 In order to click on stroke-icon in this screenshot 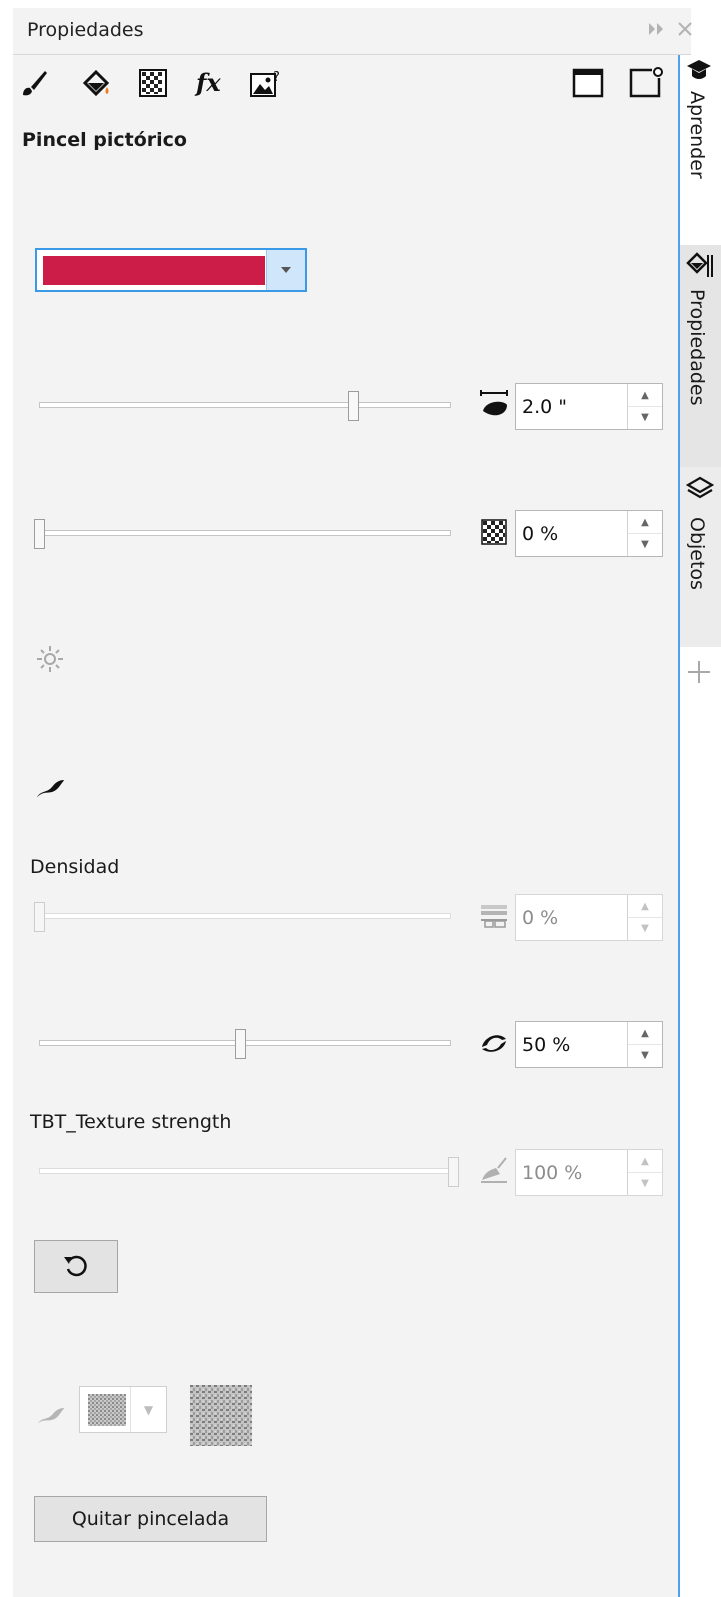, I will do `click(50, 787)`.